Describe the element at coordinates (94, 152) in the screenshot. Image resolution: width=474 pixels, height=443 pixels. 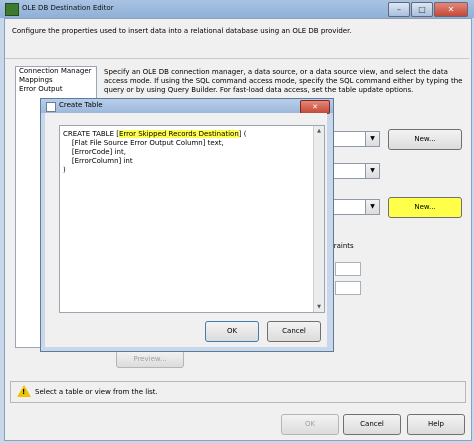
I see `sql-line: [ErrorCode] int,` at that location.